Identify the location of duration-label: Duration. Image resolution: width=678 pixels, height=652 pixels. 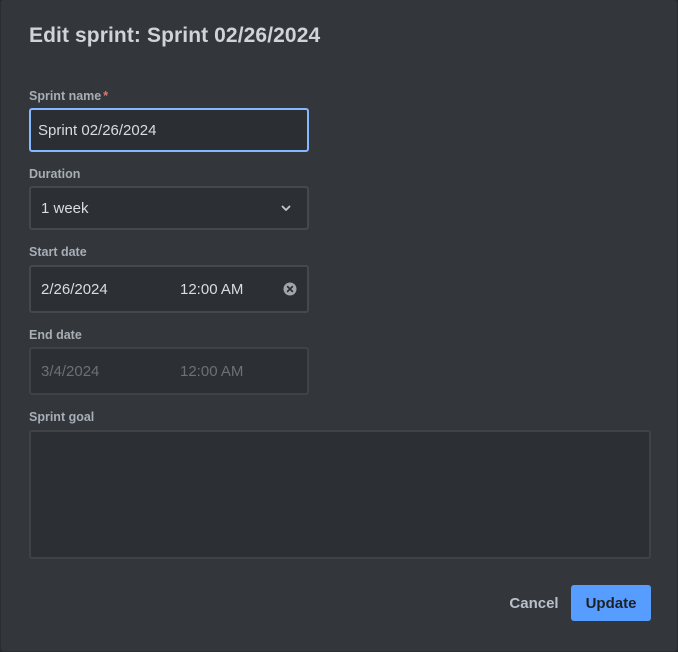
(55, 174).